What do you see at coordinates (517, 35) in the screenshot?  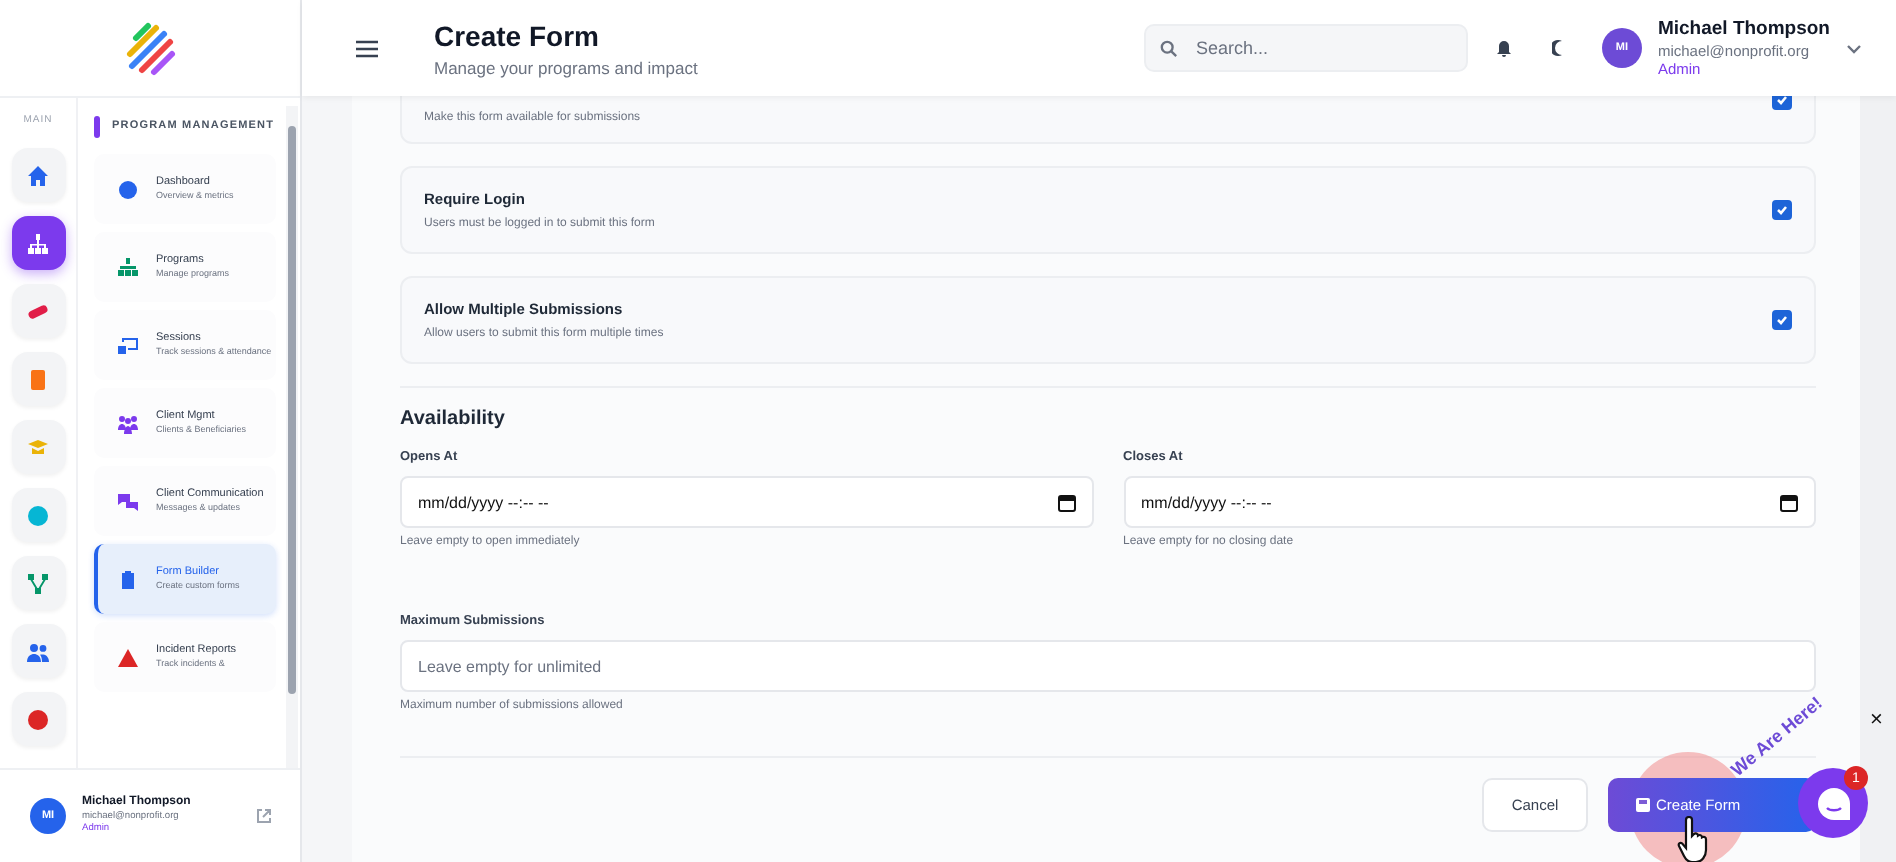 I see `page-title: Create Form` at bounding box center [517, 35].